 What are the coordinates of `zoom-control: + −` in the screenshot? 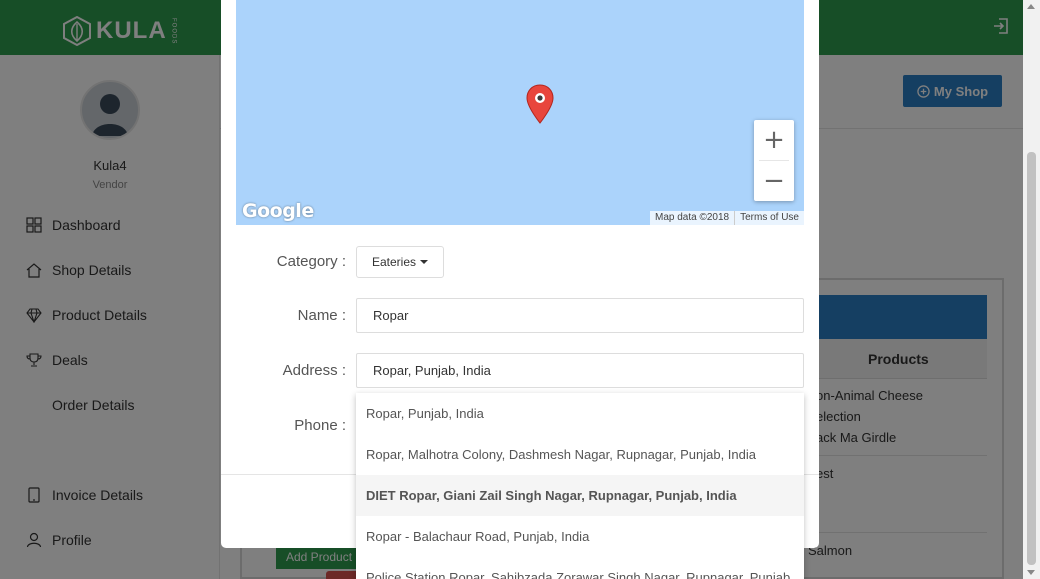 It's located at (774, 160).